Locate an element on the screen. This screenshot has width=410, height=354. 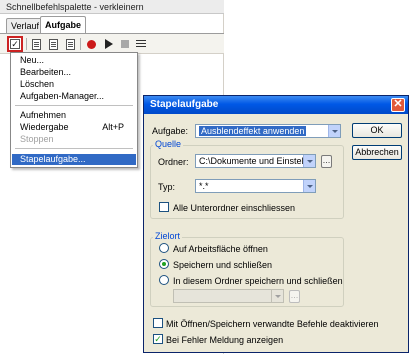
edit-task-button is located at coordinates (53, 44).